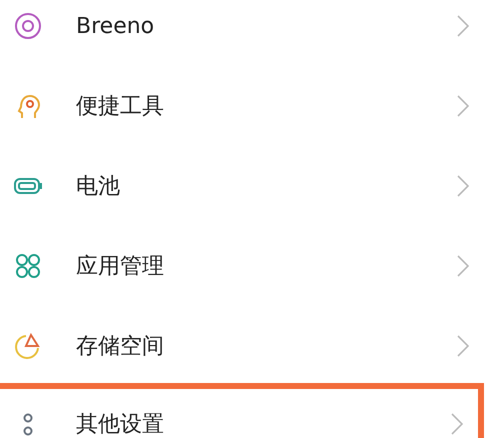  Describe the element at coordinates (98, 187) in the screenshot. I see `item-label: 电池` at that location.